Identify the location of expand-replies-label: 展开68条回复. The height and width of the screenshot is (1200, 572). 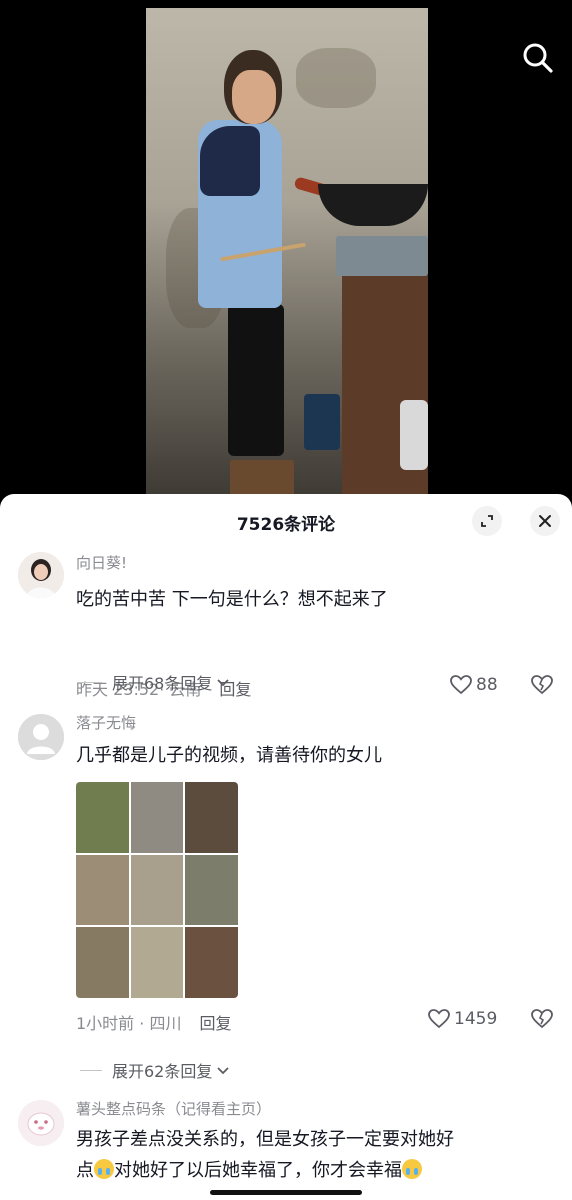
(162, 683).